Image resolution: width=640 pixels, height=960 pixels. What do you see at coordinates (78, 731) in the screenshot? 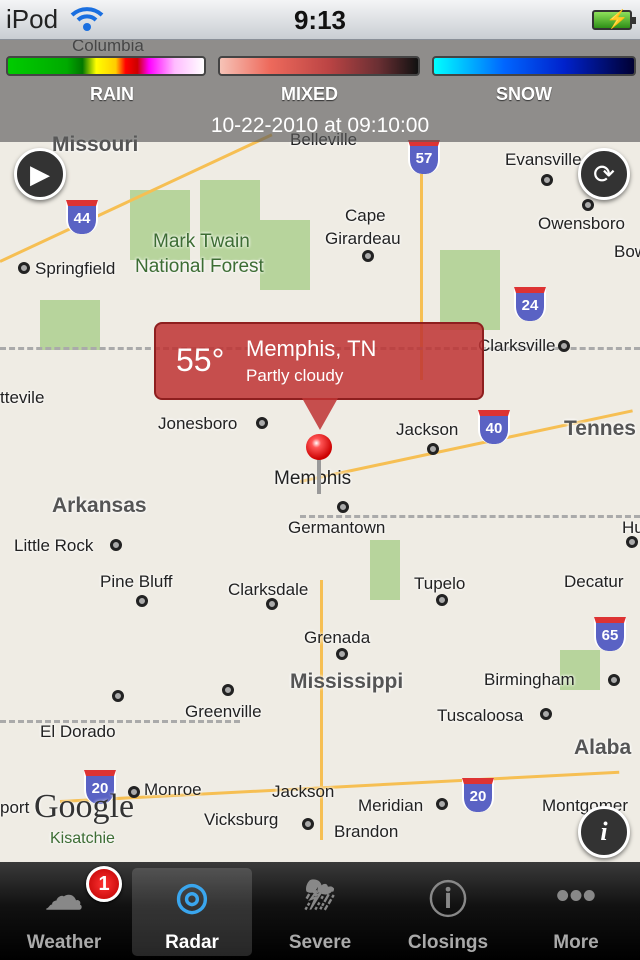
I see `city-label: El Dorado` at bounding box center [78, 731].